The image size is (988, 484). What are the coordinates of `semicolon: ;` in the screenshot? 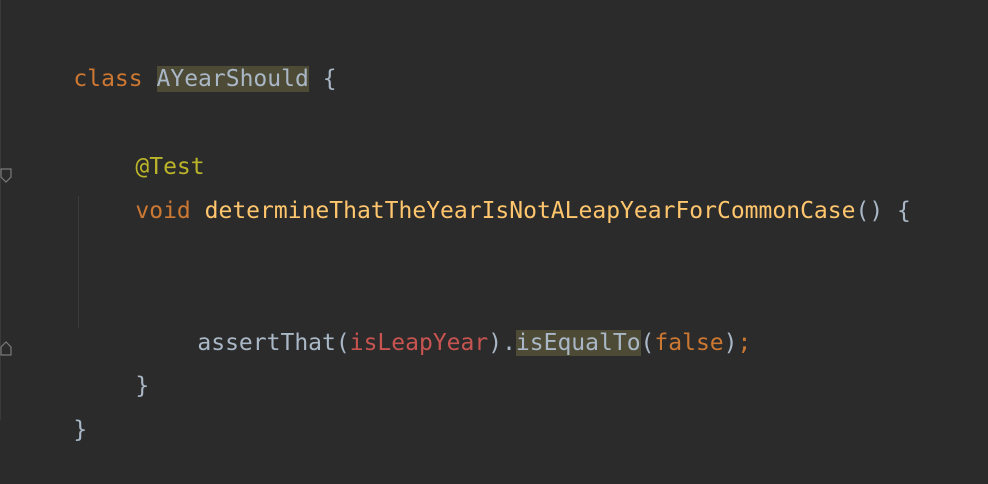 It's located at (744, 343).